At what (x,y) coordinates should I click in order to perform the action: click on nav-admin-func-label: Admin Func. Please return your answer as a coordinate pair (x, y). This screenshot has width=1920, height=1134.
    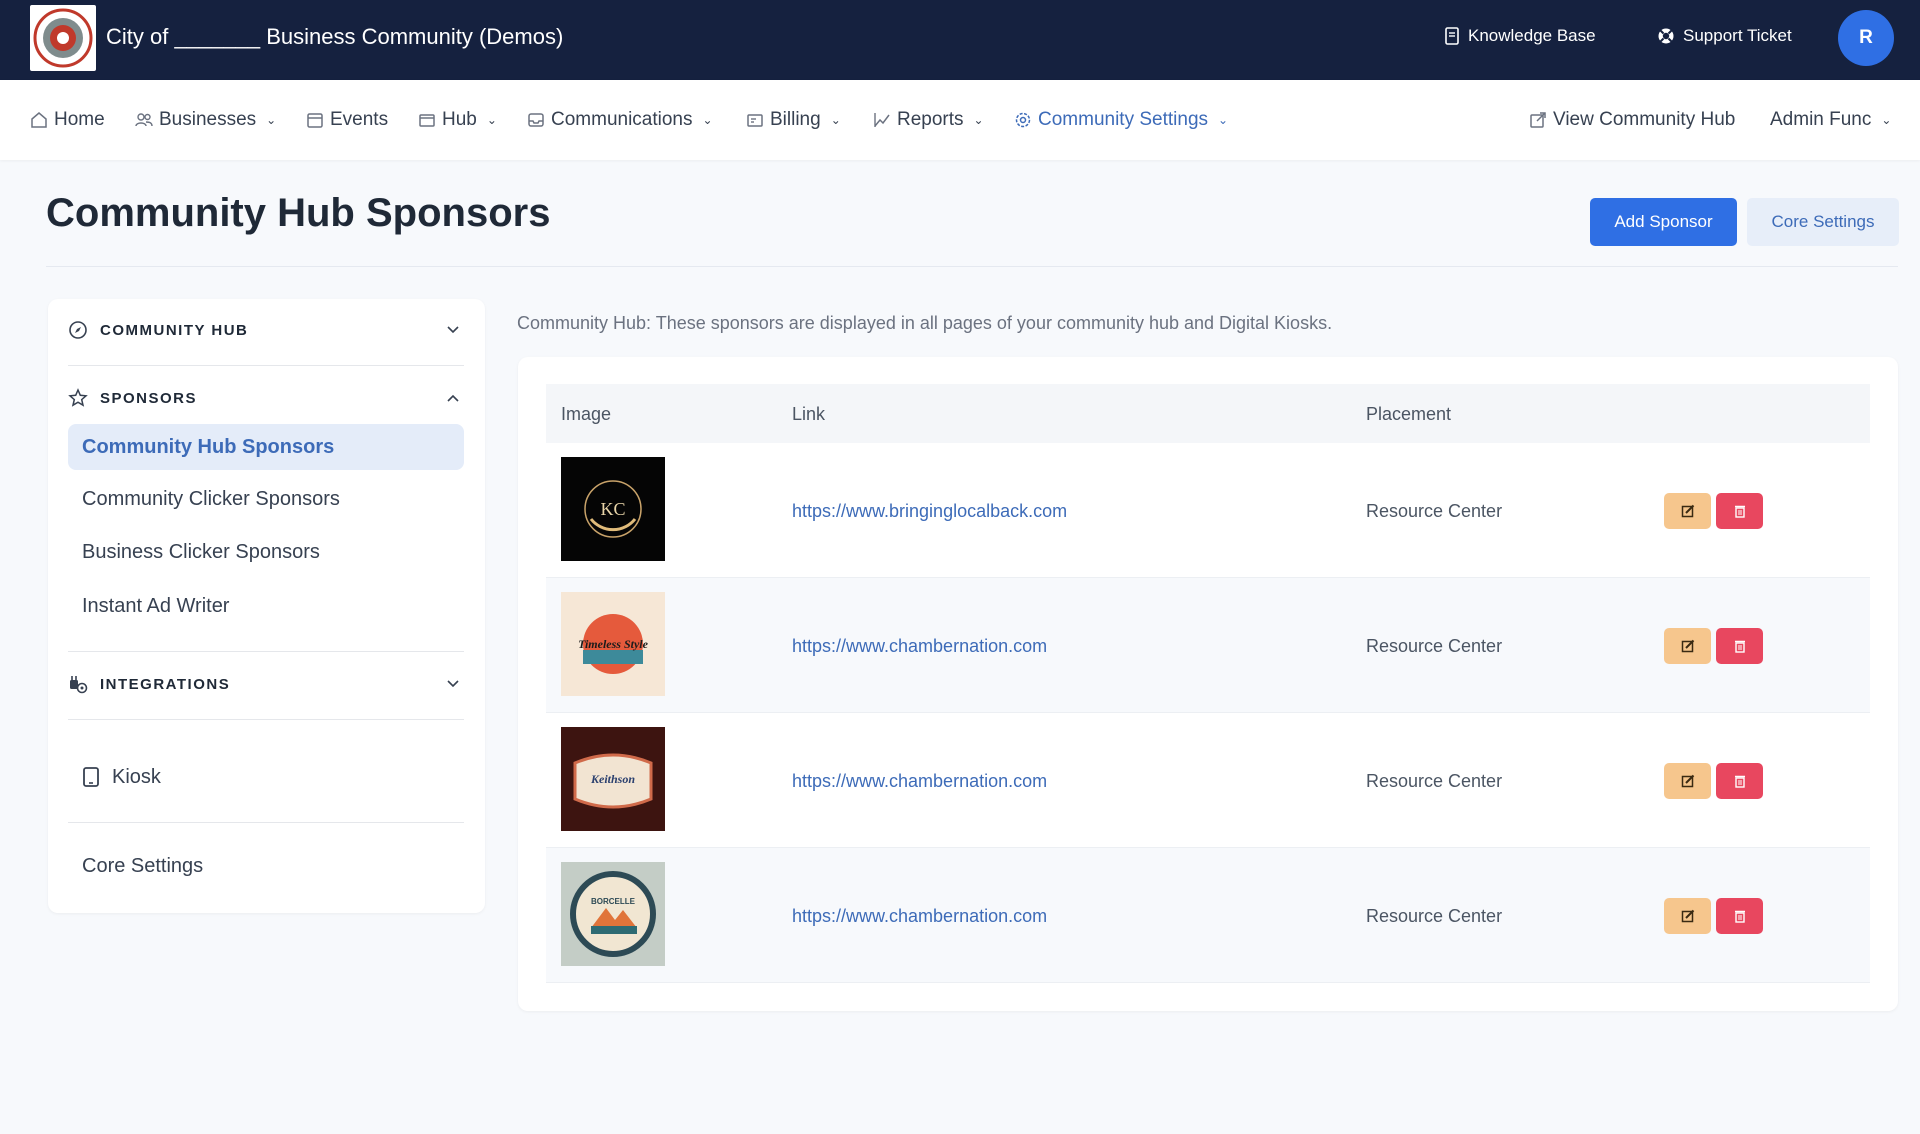
    Looking at the image, I should click on (1821, 119).